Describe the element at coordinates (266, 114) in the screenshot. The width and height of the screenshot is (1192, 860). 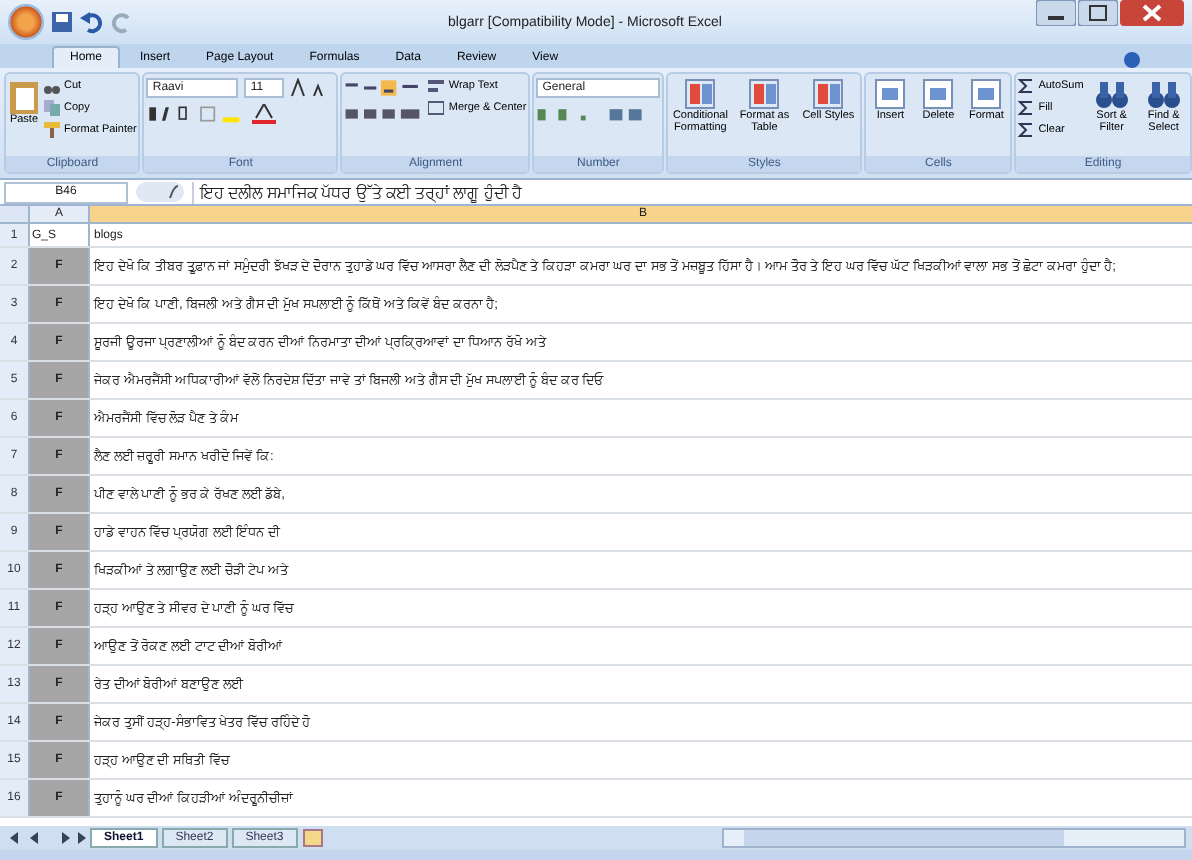
I see `font-color-icon` at that location.